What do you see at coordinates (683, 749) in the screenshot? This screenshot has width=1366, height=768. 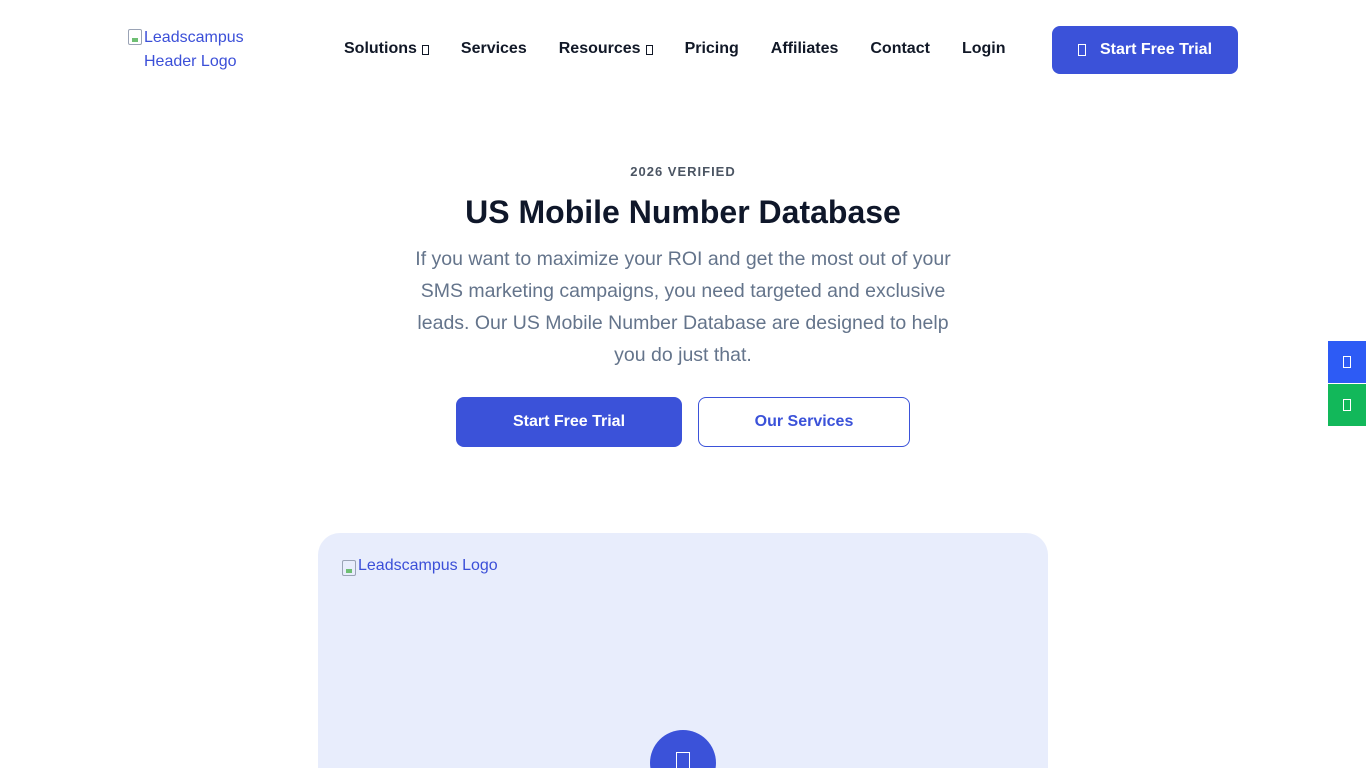 I see `play-video-button` at bounding box center [683, 749].